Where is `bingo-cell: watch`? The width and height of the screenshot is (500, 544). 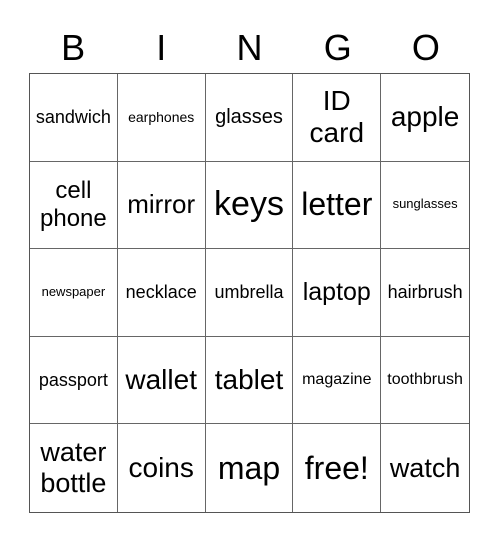 bingo-cell: watch is located at coordinates (425, 468).